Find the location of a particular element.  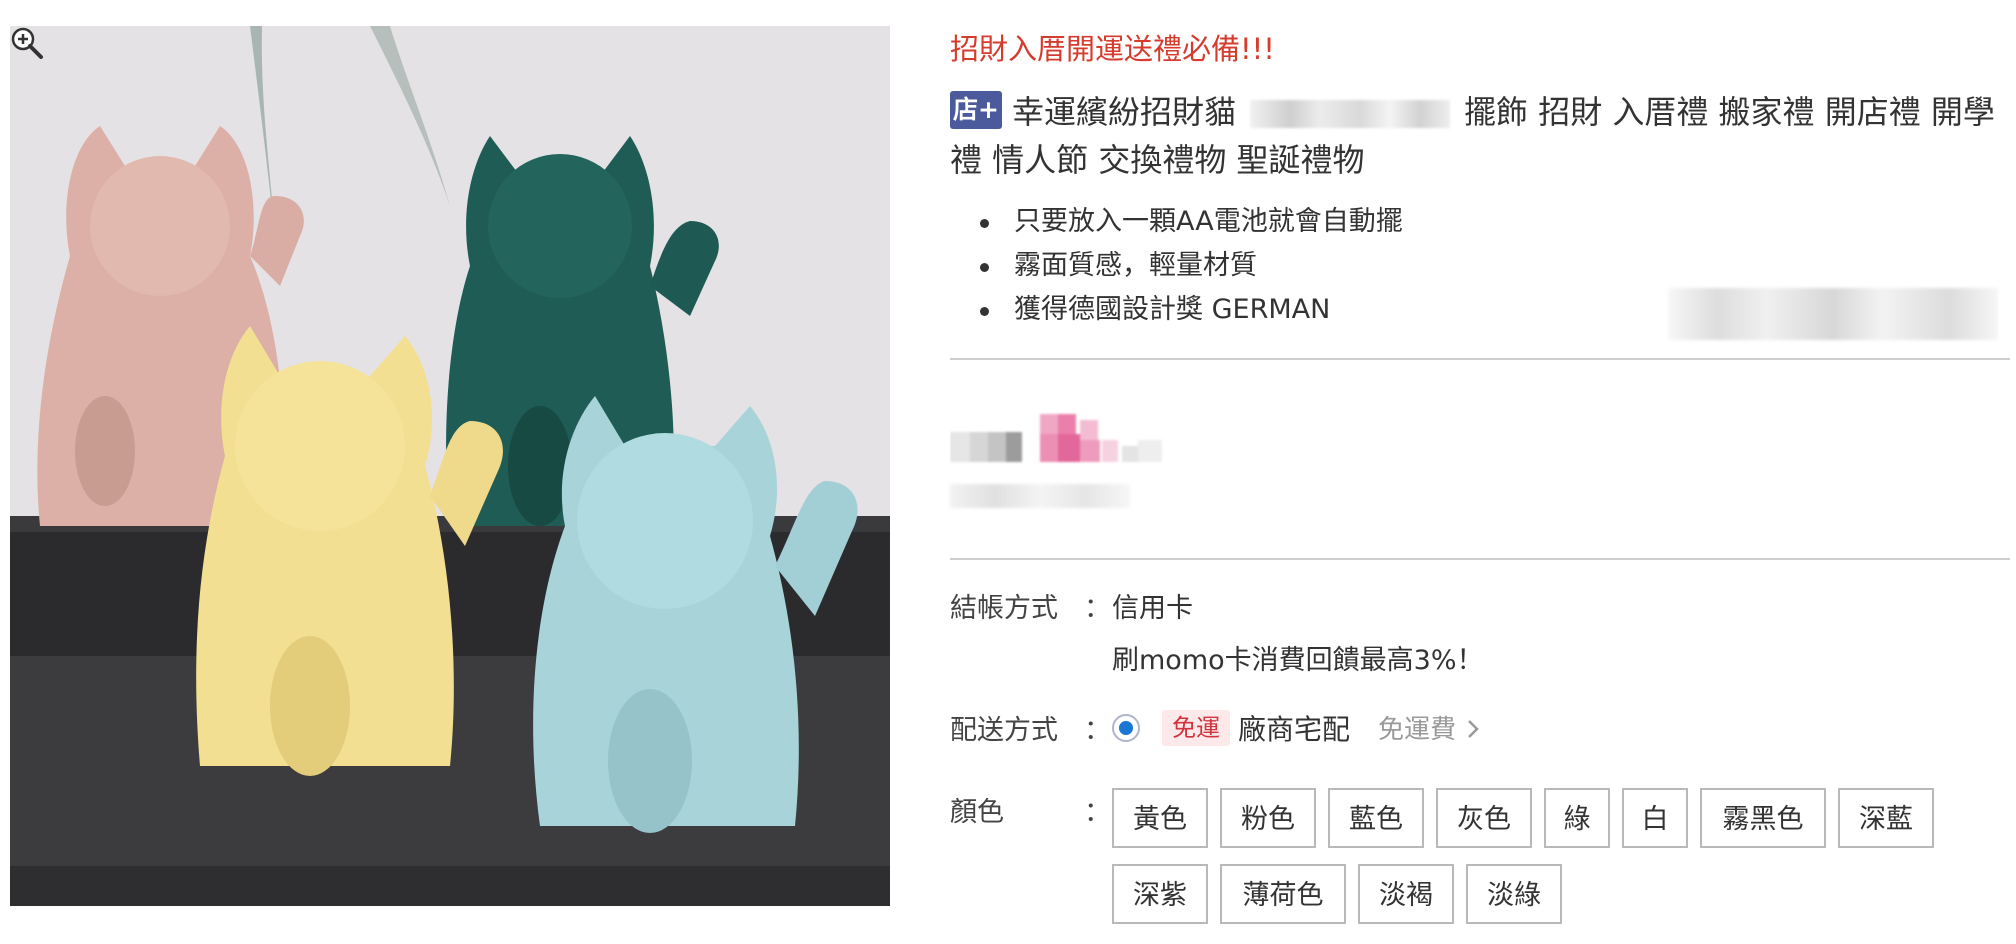

color-option: 綠 is located at coordinates (1577, 818).